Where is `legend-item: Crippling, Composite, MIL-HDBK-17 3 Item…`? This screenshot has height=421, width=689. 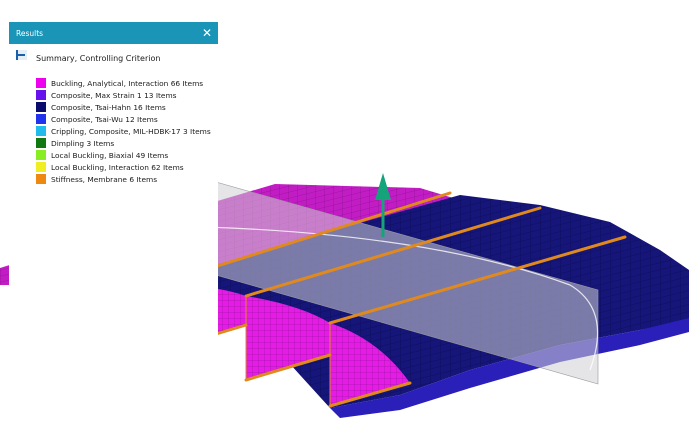
legend-item: Crippling, Composite, MIL-HDBK-17 3 Item… is located at coordinates (123, 131).